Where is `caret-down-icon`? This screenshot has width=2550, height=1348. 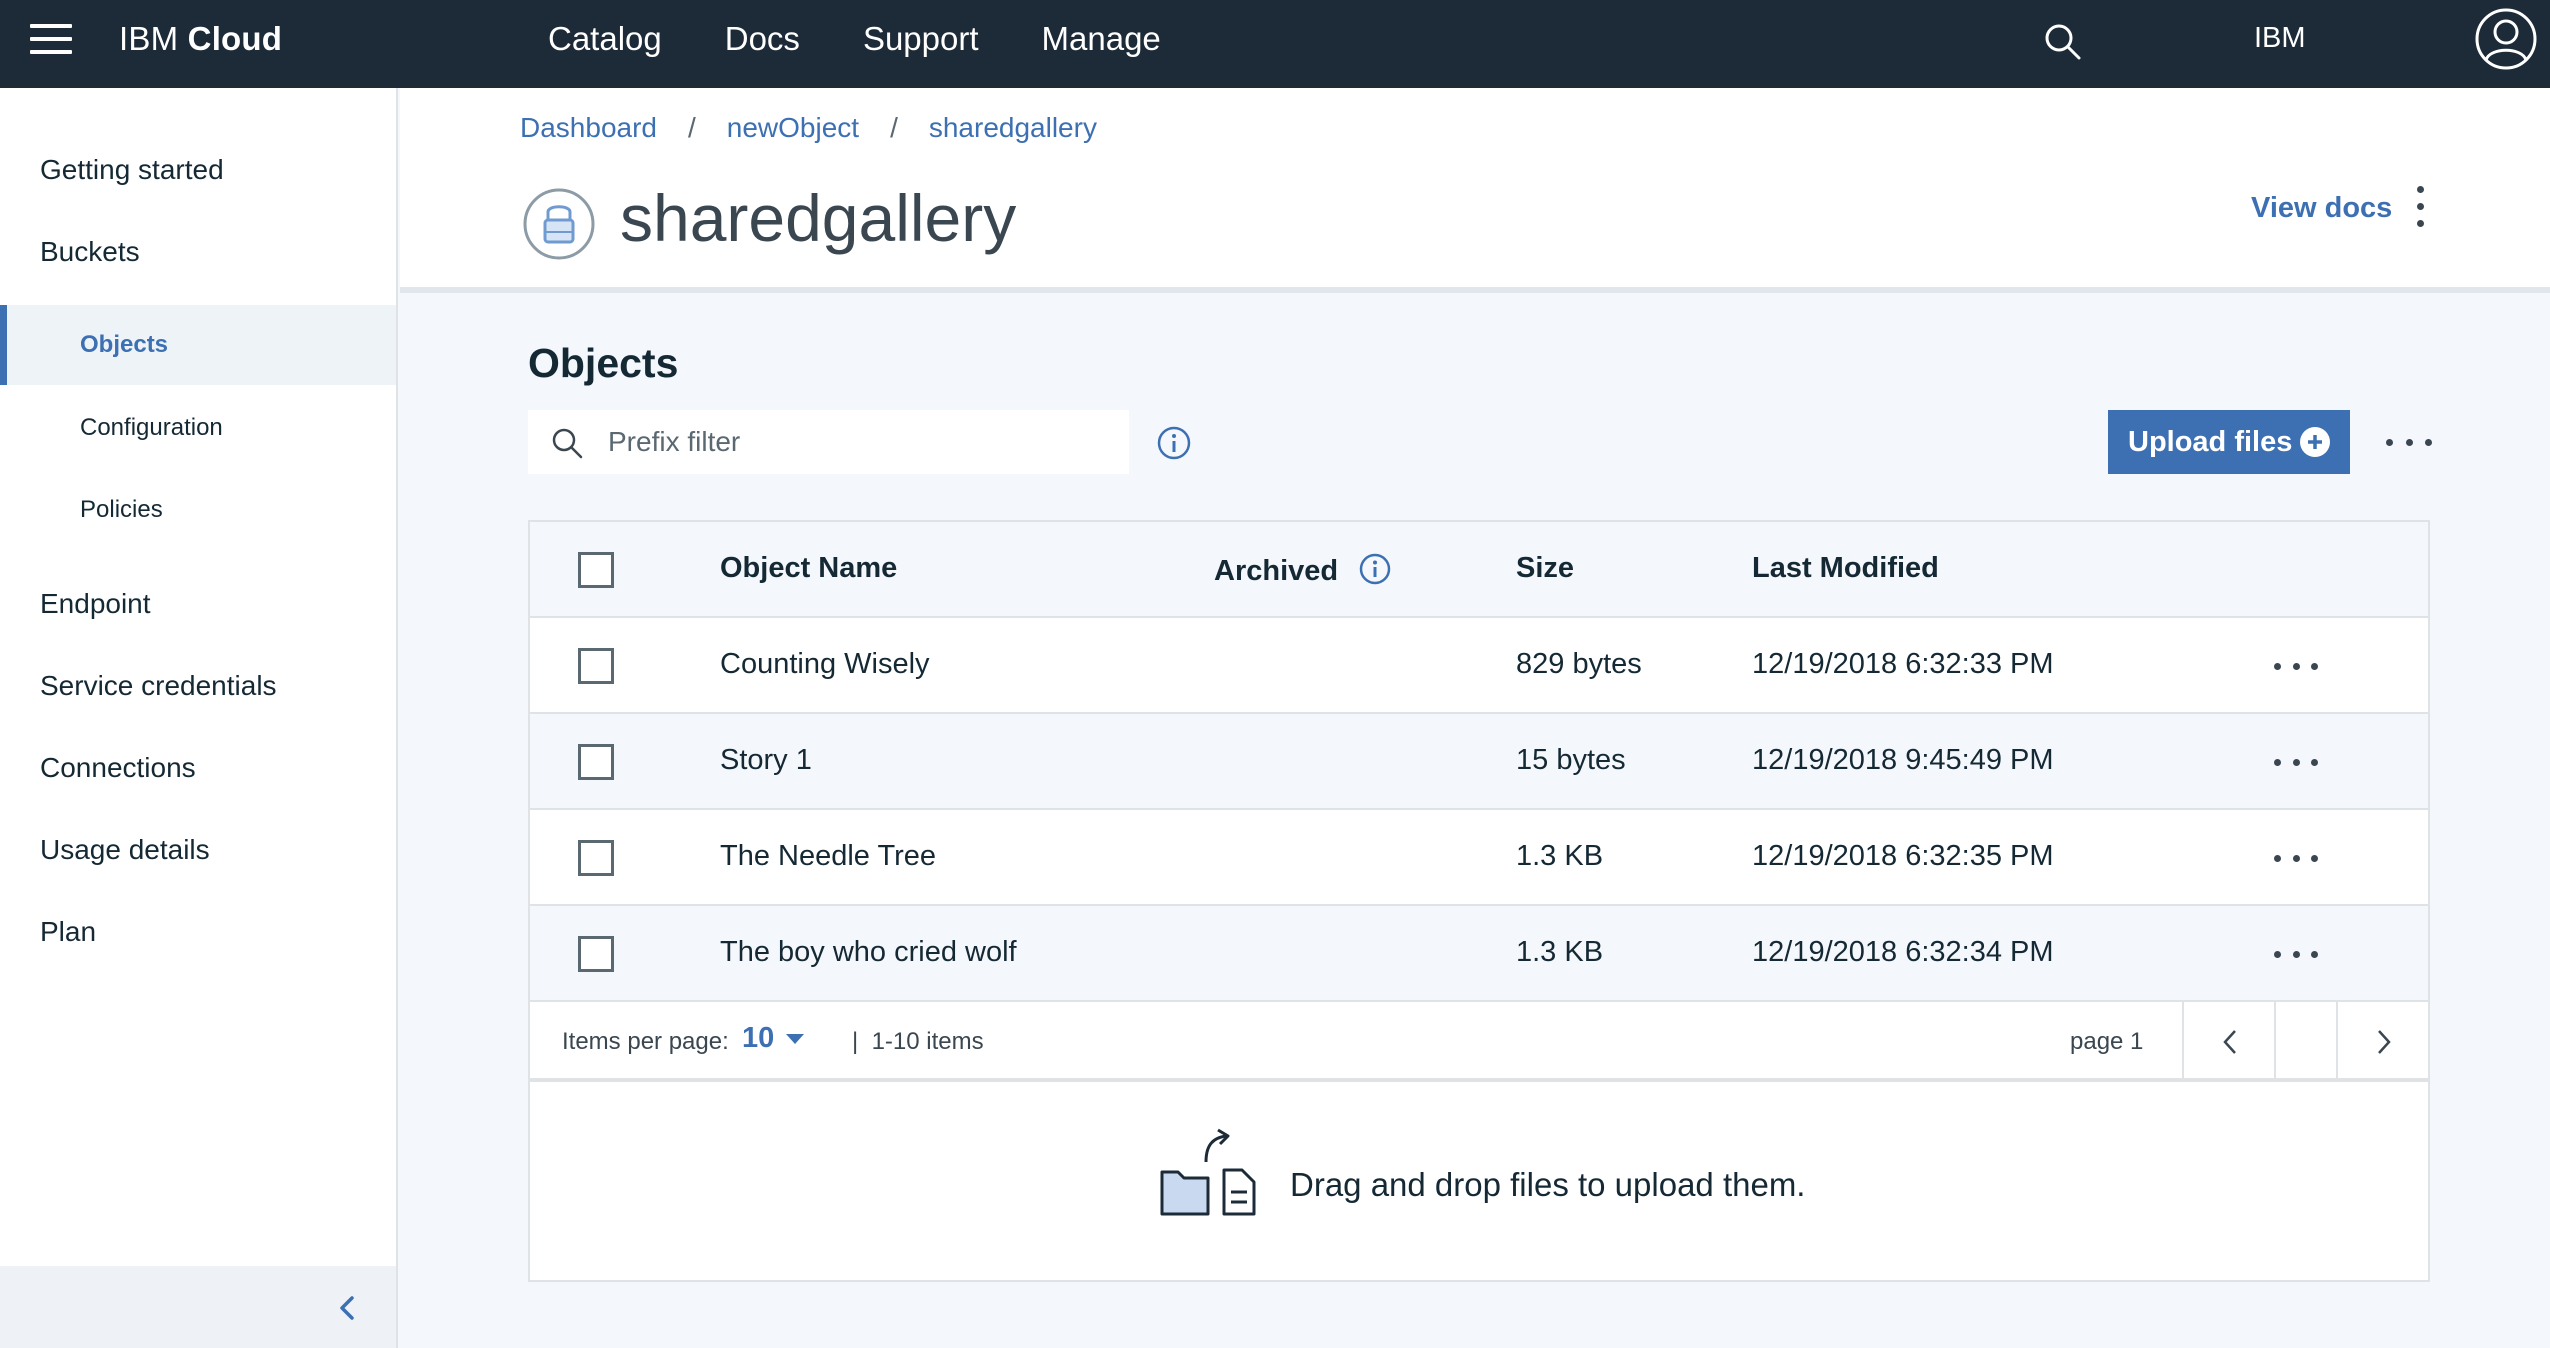
caret-down-icon is located at coordinates (795, 1038).